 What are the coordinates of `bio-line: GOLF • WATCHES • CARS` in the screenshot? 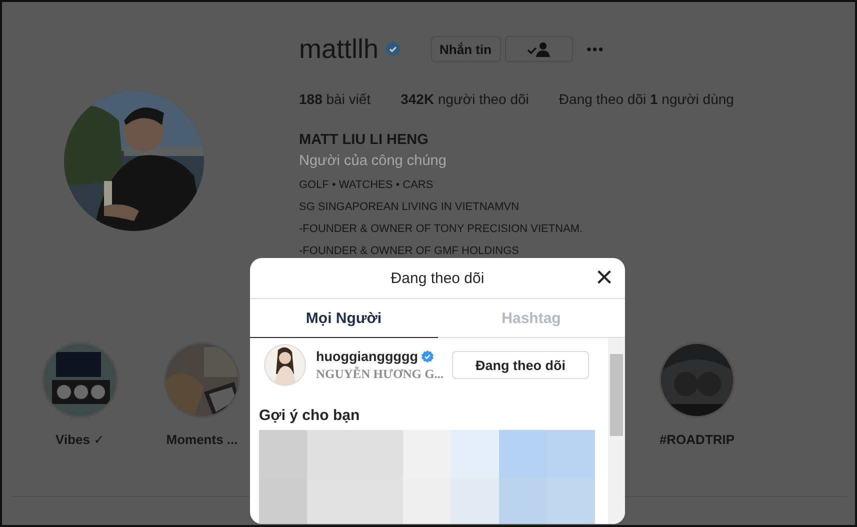 It's located at (366, 185).